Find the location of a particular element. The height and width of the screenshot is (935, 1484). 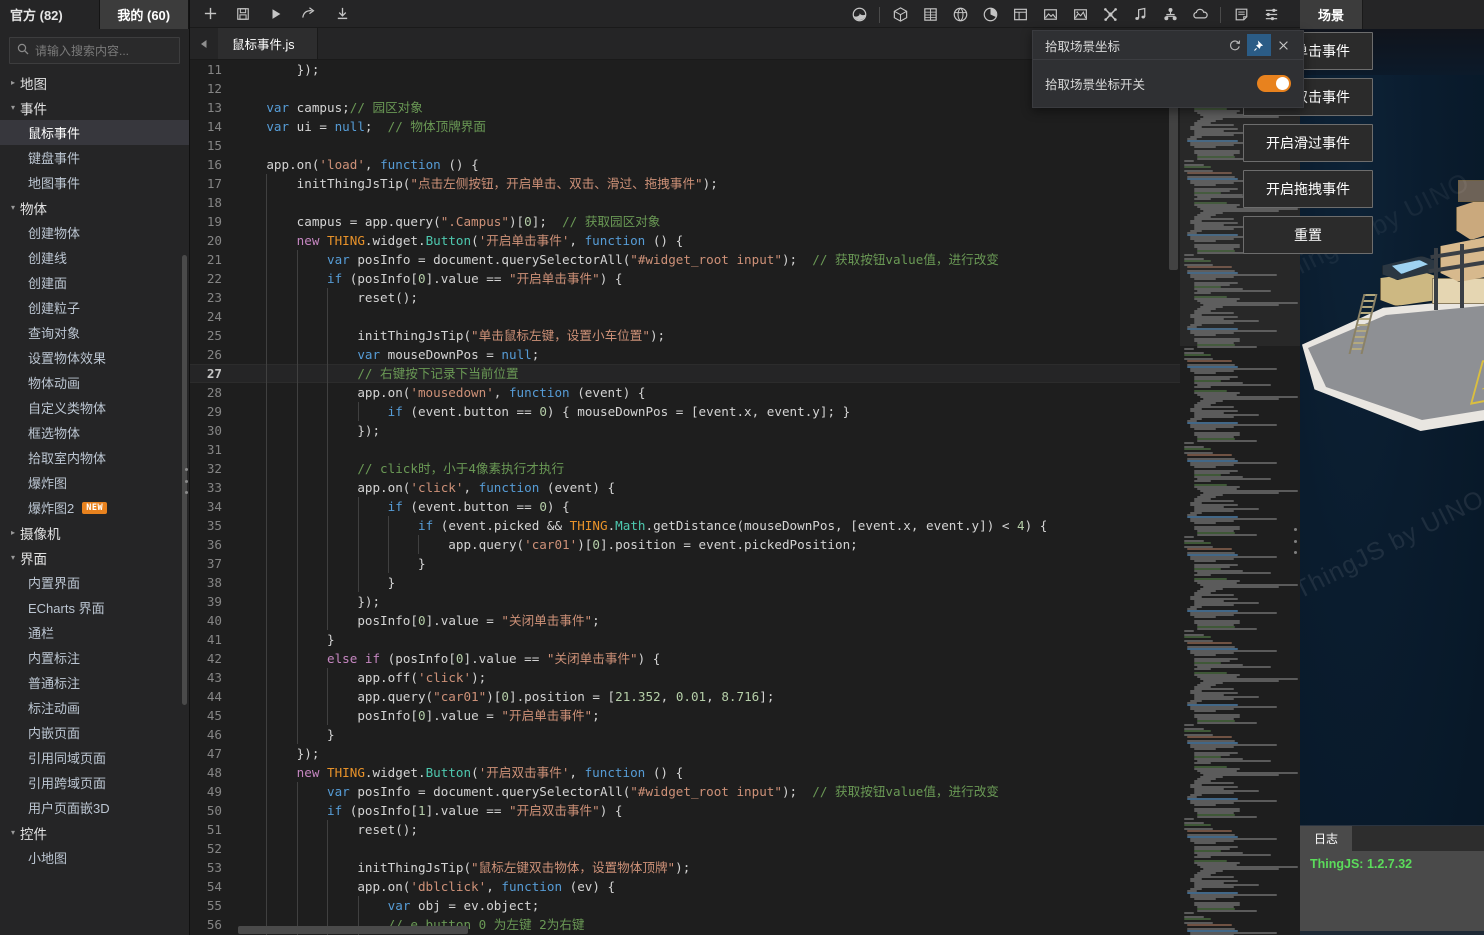

save-icon is located at coordinates (243, 14).